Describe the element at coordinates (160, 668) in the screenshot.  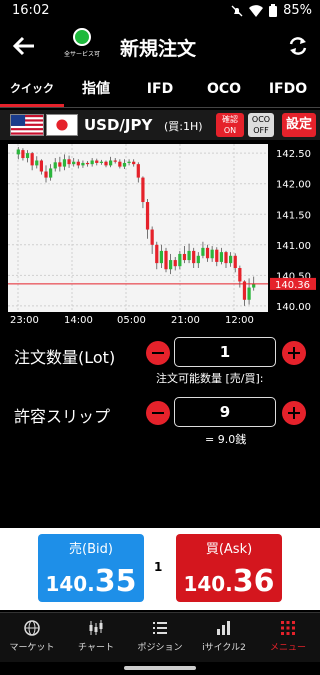
I see `home-indicator` at that location.